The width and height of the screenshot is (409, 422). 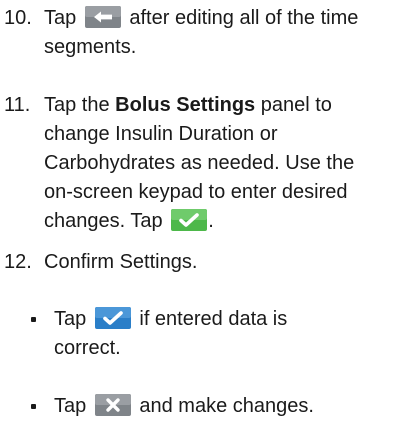 I want to click on bullet-line-1: Tap if entered data is, so click(x=227, y=319).